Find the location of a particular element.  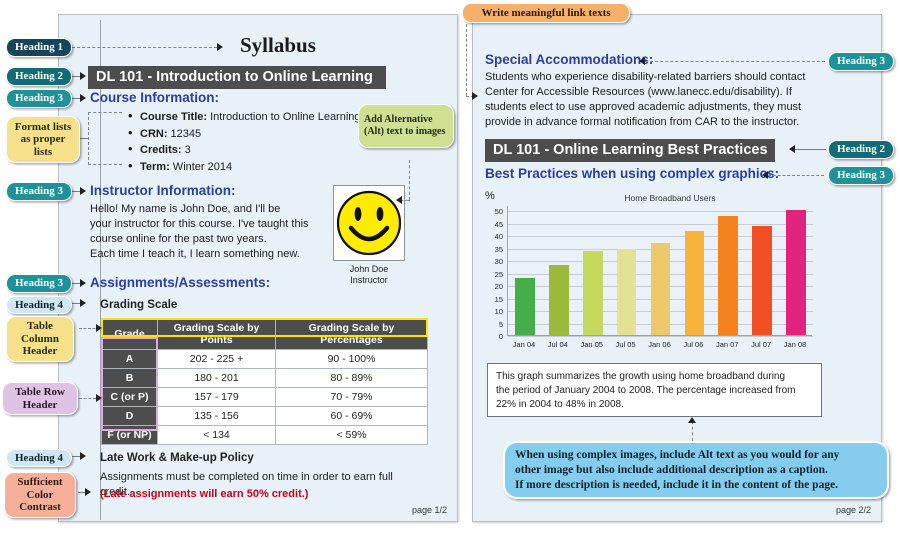

smiley-face-icon is located at coordinates (369, 223).